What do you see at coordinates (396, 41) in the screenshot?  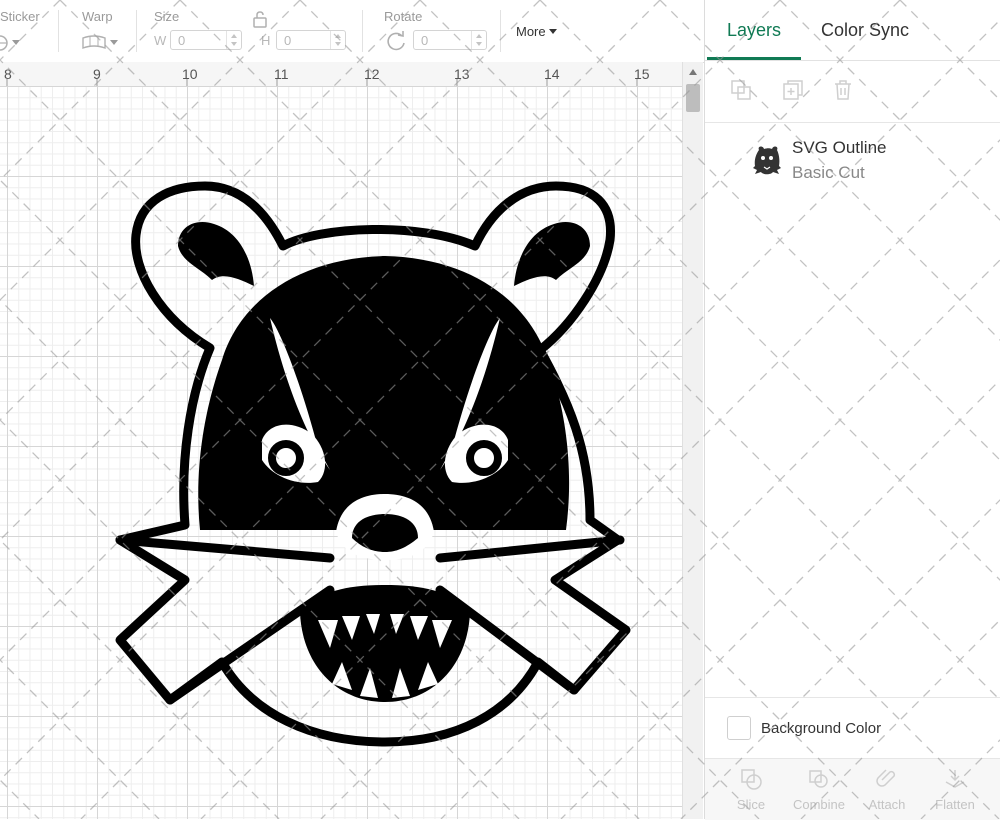 I see `rotate-icon` at bounding box center [396, 41].